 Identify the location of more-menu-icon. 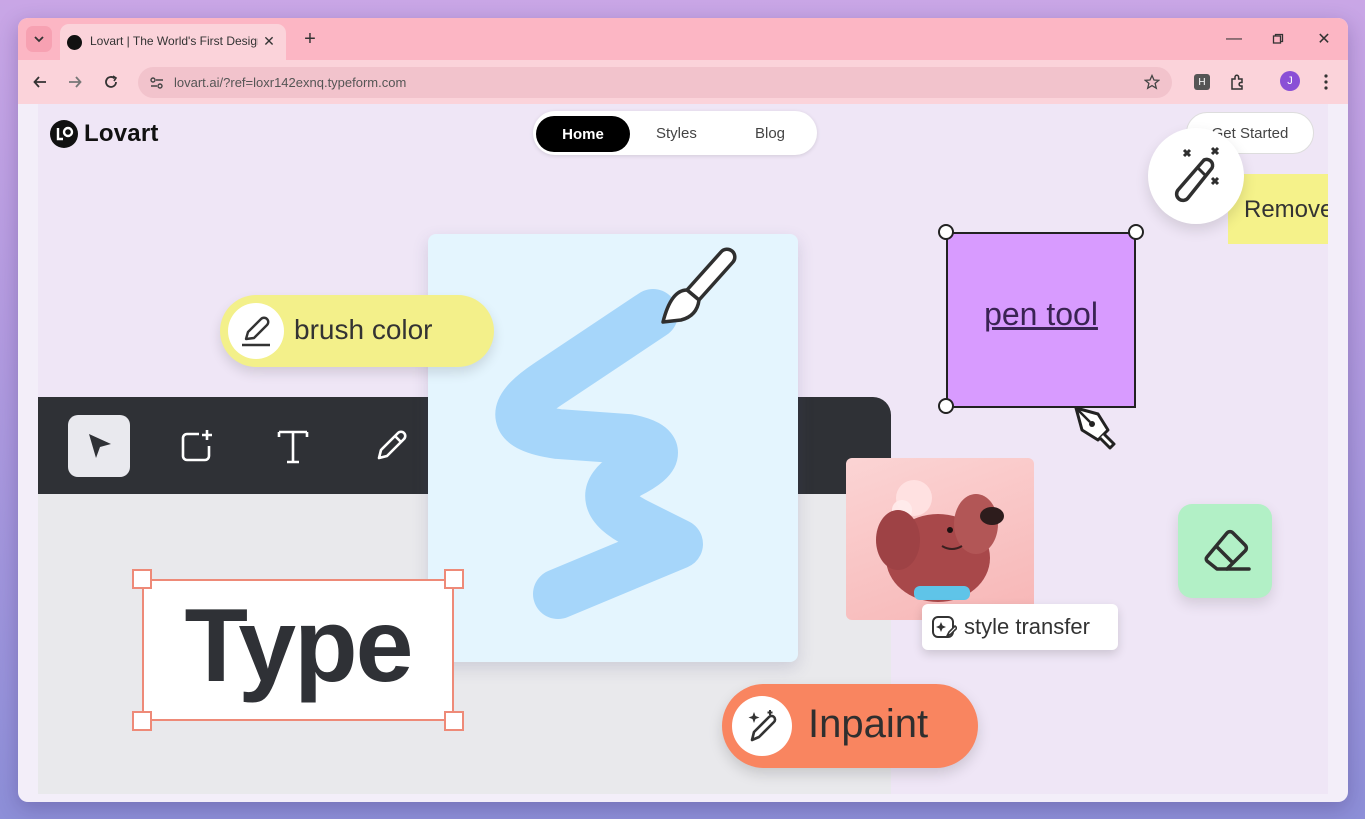
(1326, 82).